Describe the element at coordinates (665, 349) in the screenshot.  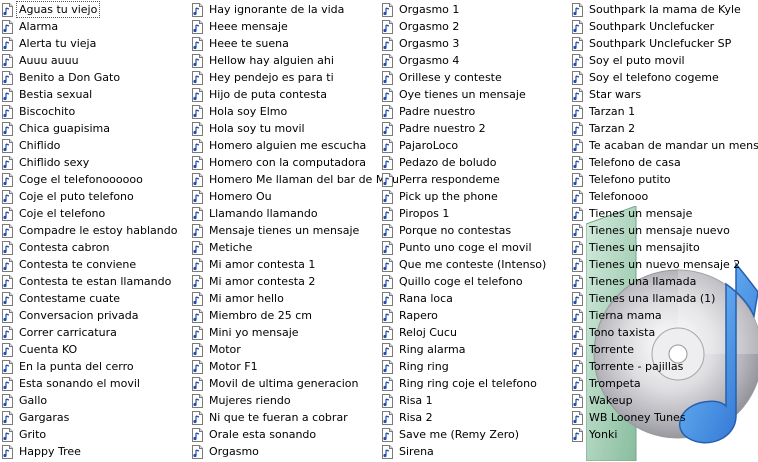
I see `file-item: Torrente` at that location.